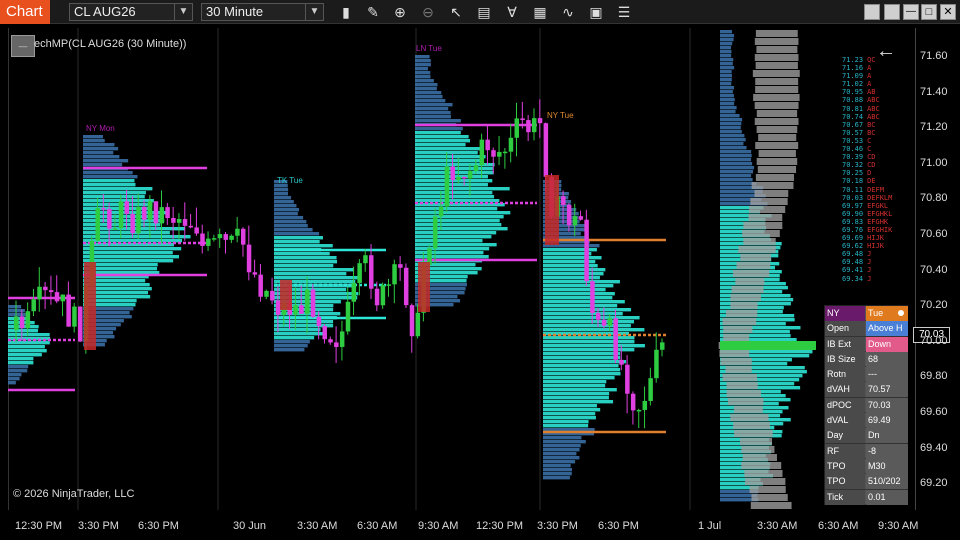 This screenshot has height=540, width=960. Describe the element at coordinates (866, 329) in the screenshot. I see `panel-row: Open Above H` at that location.